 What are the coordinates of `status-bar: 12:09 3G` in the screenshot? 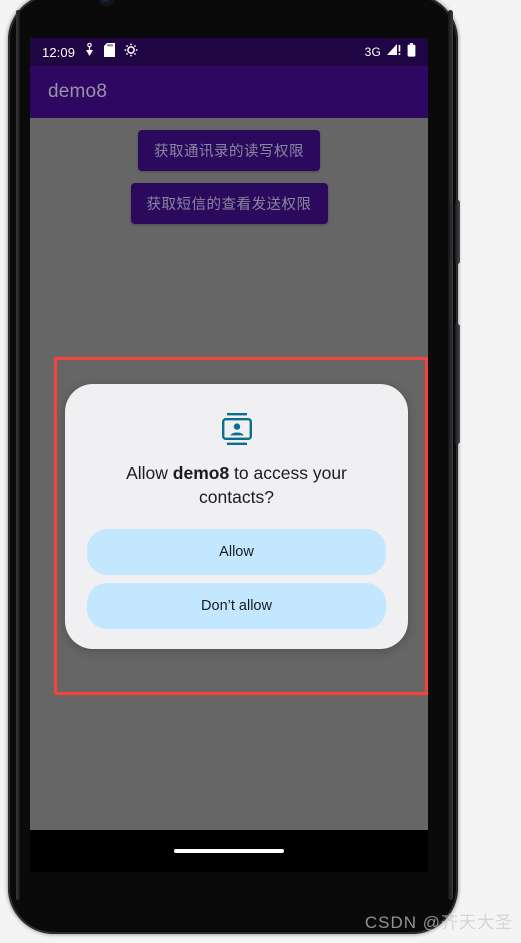 It's located at (229, 52).